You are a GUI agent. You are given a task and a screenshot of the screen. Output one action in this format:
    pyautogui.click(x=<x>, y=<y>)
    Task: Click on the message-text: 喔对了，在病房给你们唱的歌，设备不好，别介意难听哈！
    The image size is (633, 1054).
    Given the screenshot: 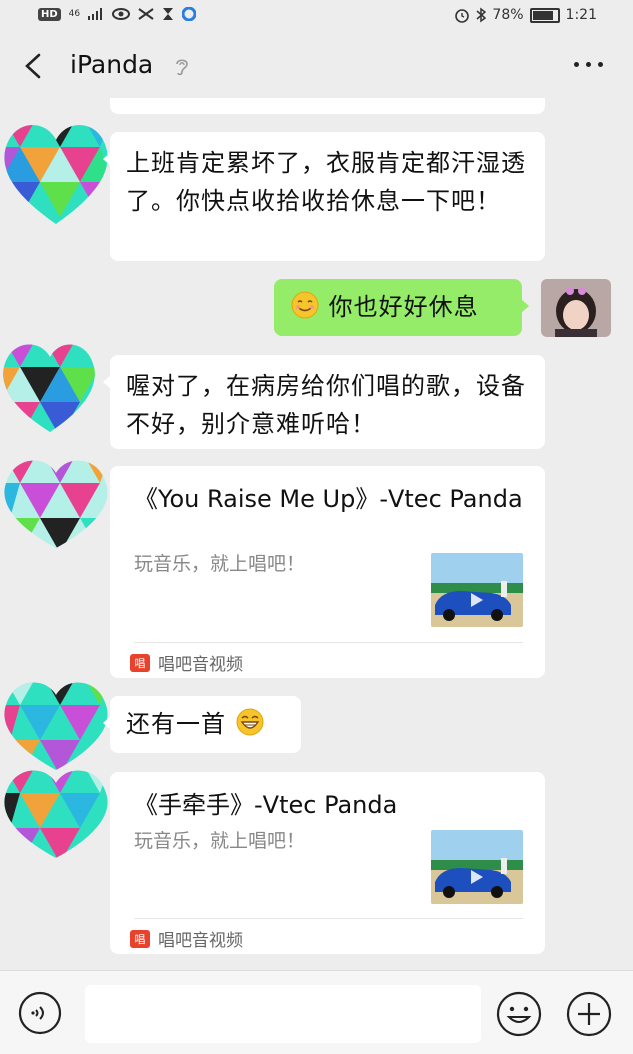 What is the action you would take?
    pyautogui.click(x=326, y=405)
    